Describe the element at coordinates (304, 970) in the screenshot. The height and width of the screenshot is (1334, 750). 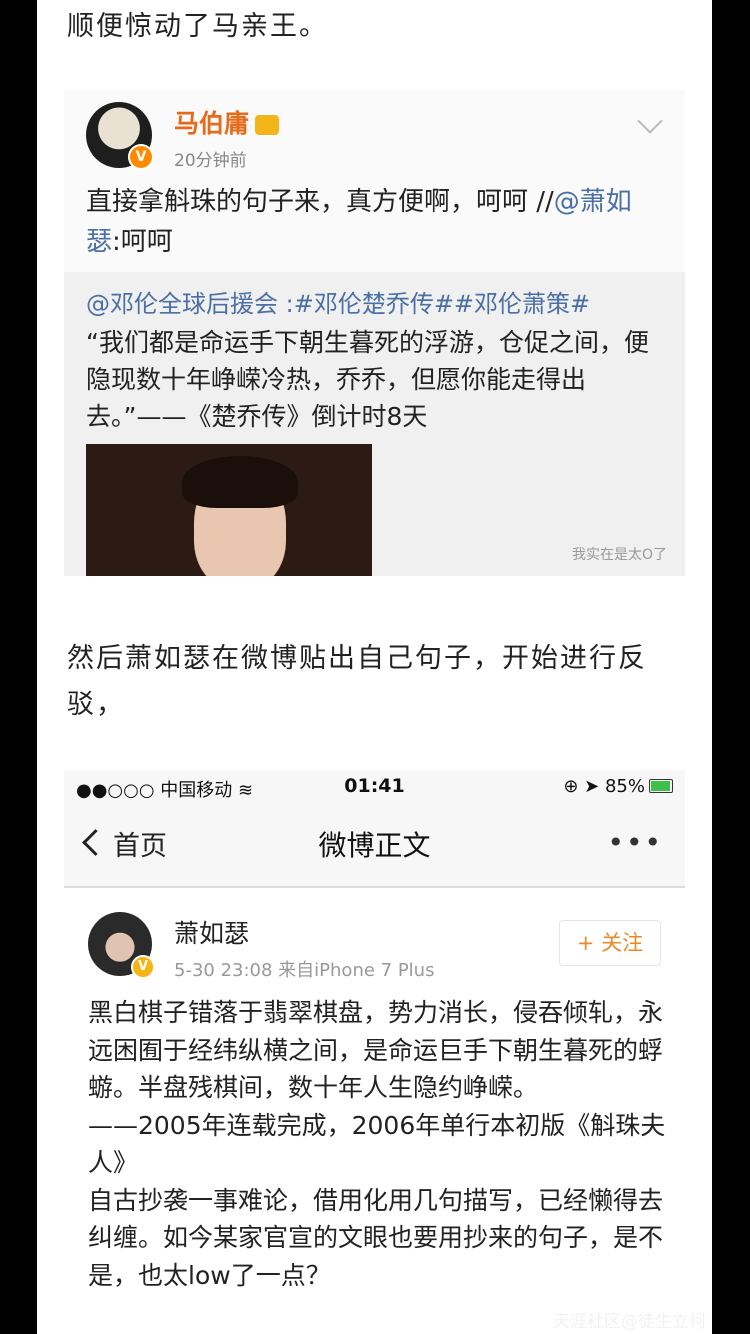
I see `post-meta: 5-30 23:08 来自iPhone 7 Plus` at that location.